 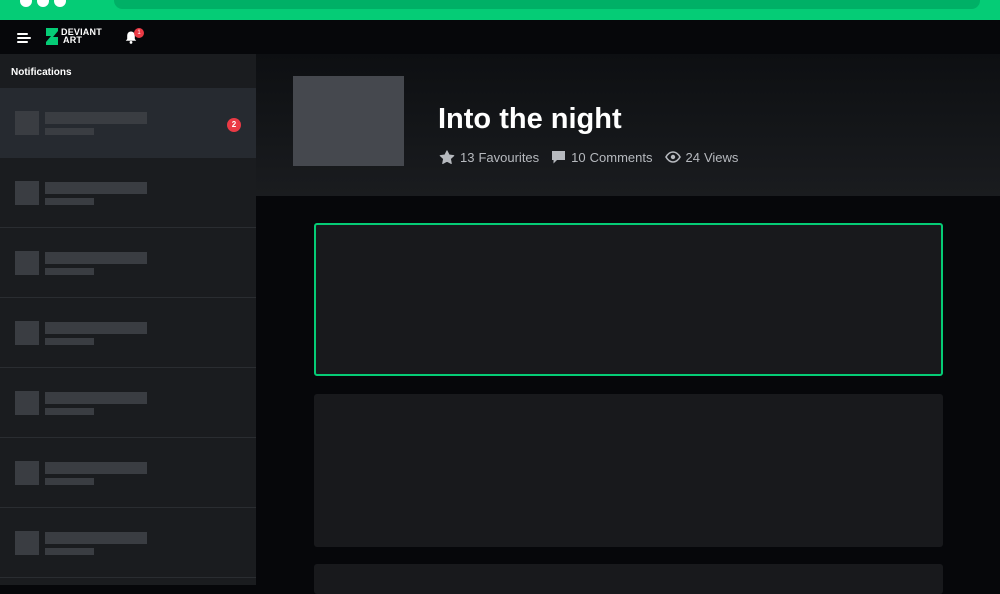 I want to click on notification-item: 2, so click(x=128, y=123).